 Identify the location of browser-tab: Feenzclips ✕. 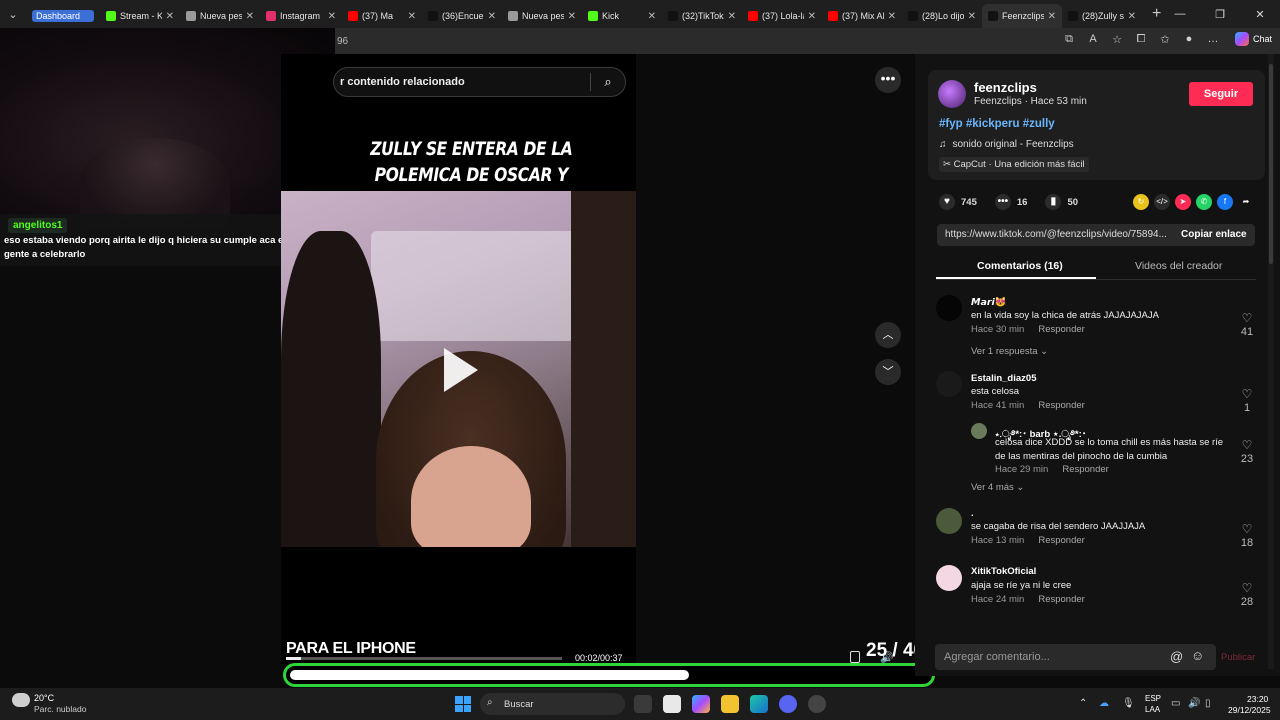
(1022, 16).